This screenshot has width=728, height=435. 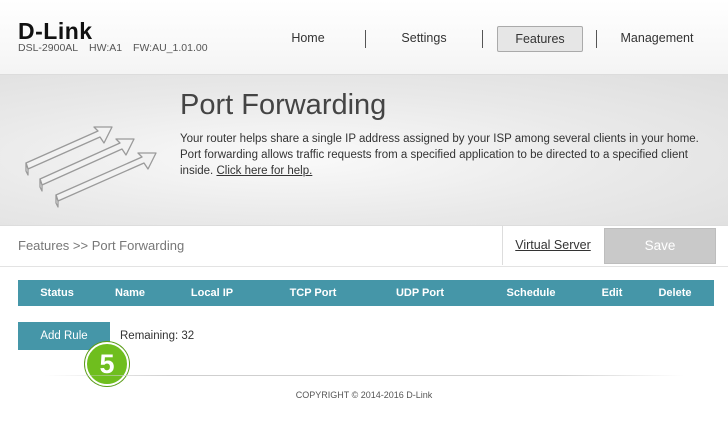 What do you see at coordinates (130, 293) in the screenshot?
I see `column-name: Name` at bounding box center [130, 293].